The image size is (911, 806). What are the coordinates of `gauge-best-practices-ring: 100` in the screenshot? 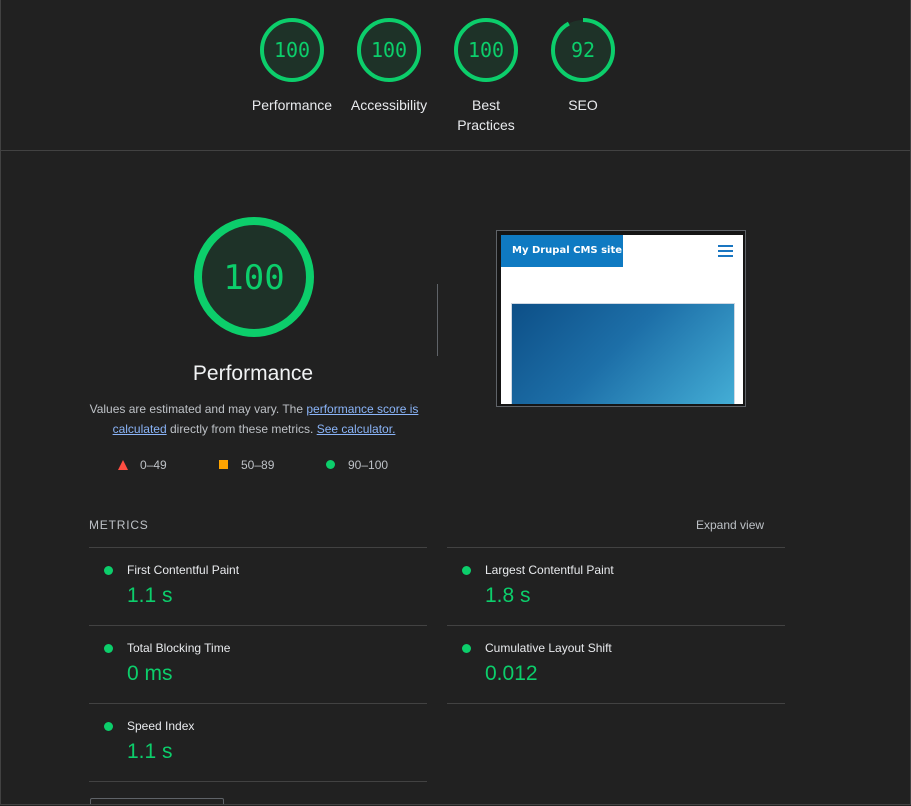 It's located at (486, 50).